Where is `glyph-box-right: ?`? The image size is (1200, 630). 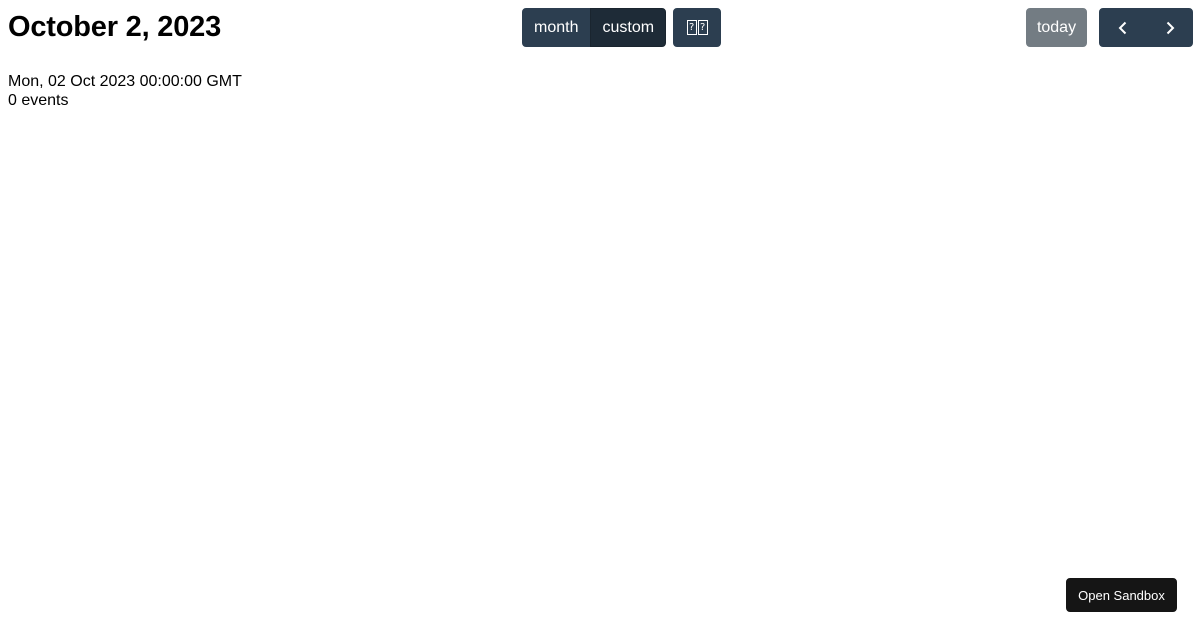 glyph-box-right: ? is located at coordinates (702, 27).